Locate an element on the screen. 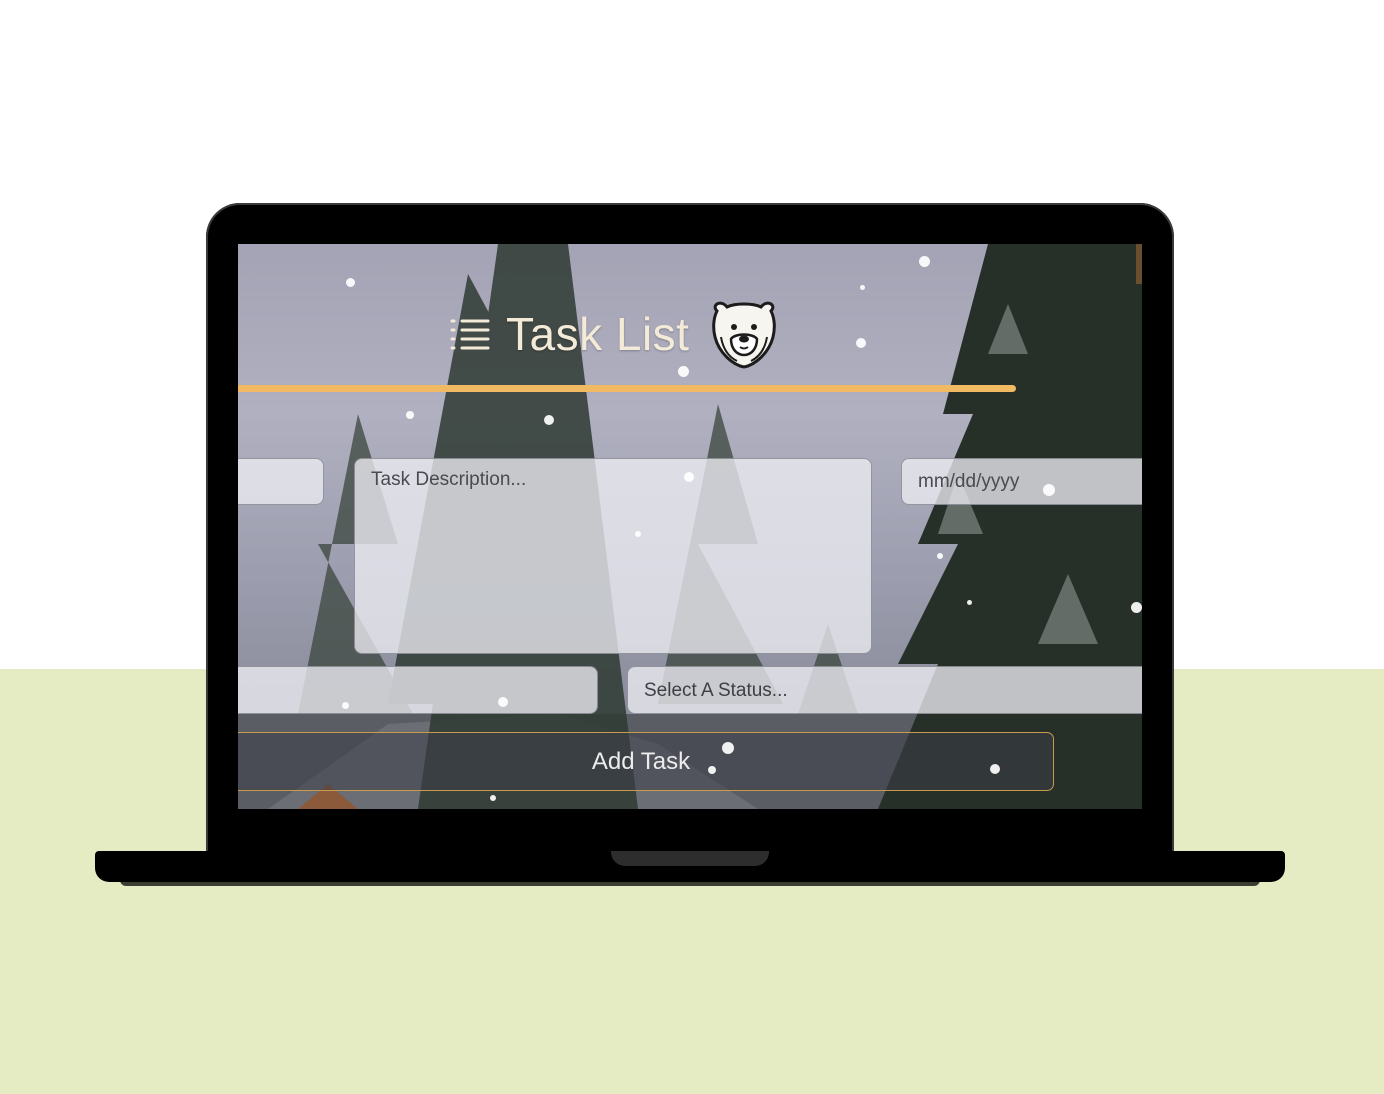 This screenshot has height=1094, width=1384. due-date-input is located at coordinates (1021, 481).